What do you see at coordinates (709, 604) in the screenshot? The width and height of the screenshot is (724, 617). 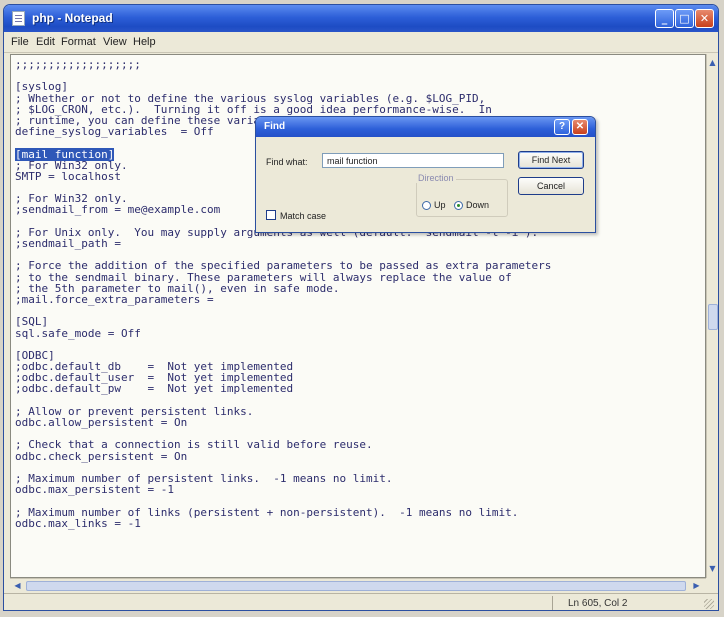 I see `resize-grip-icon` at bounding box center [709, 604].